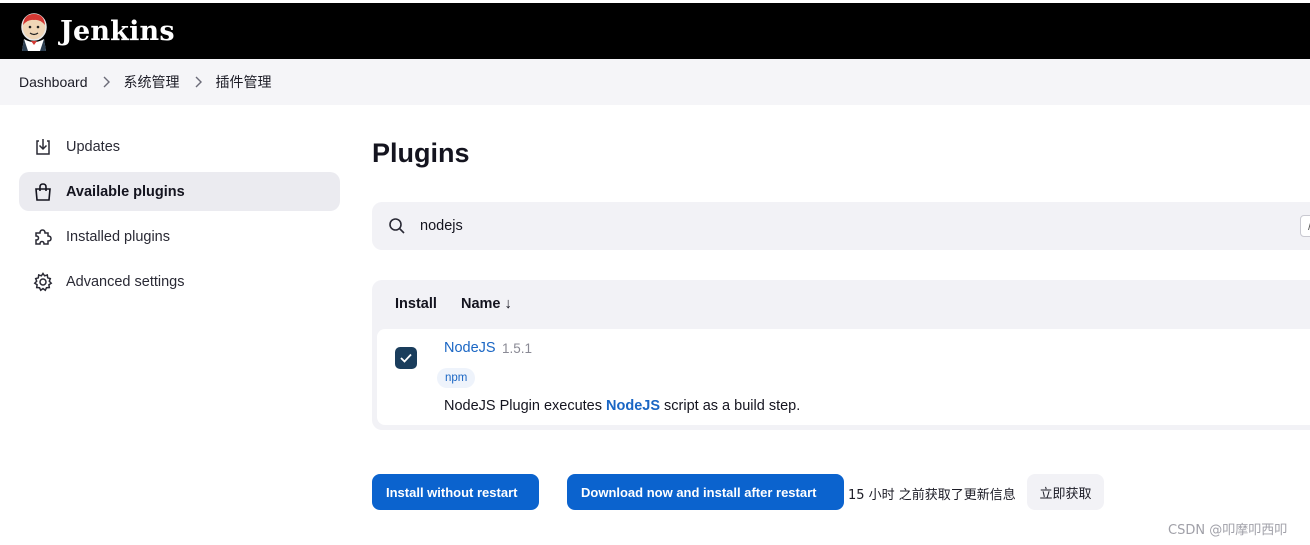 The width and height of the screenshot is (1310, 545). What do you see at coordinates (421, 153) in the screenshot?
I see `page-title: Plugins` at bounding box center [421, 153].